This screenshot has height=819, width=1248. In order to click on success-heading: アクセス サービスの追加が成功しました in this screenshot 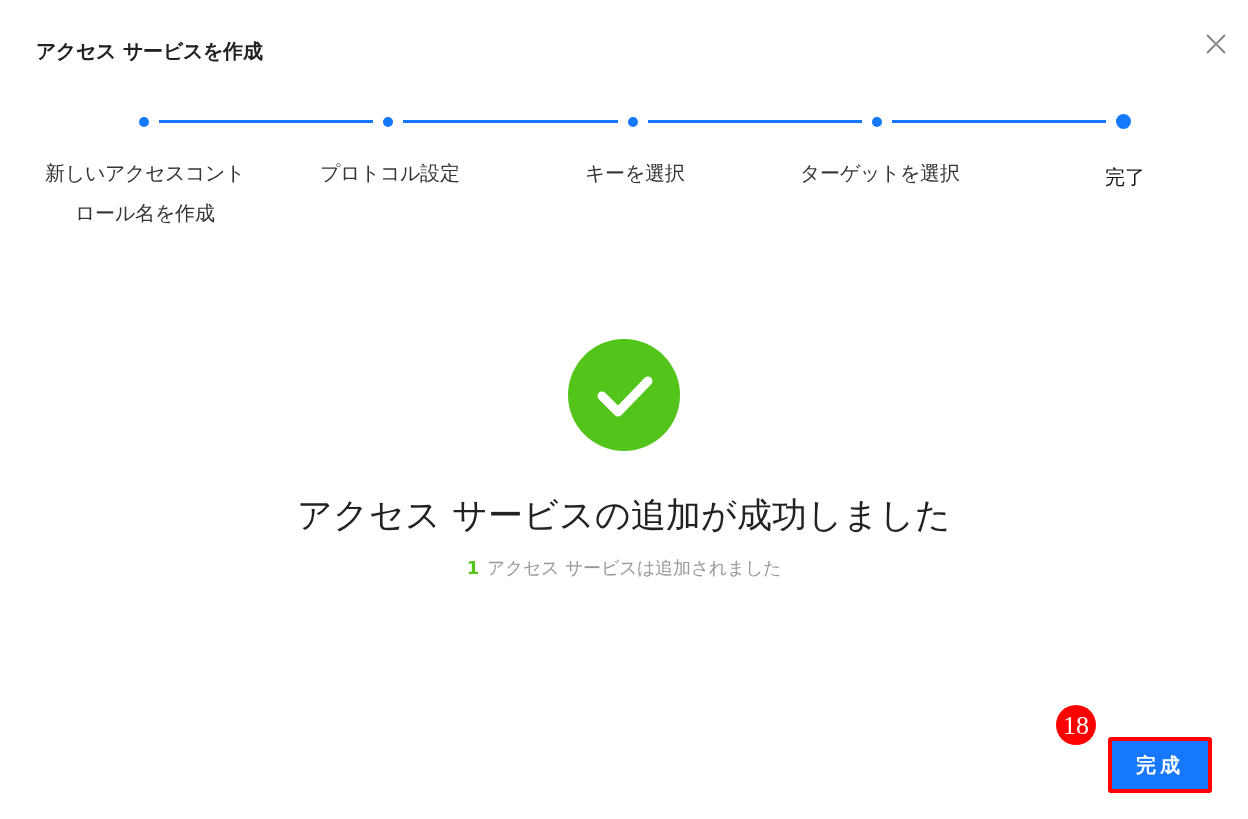, I will do `click(624, 515)`.